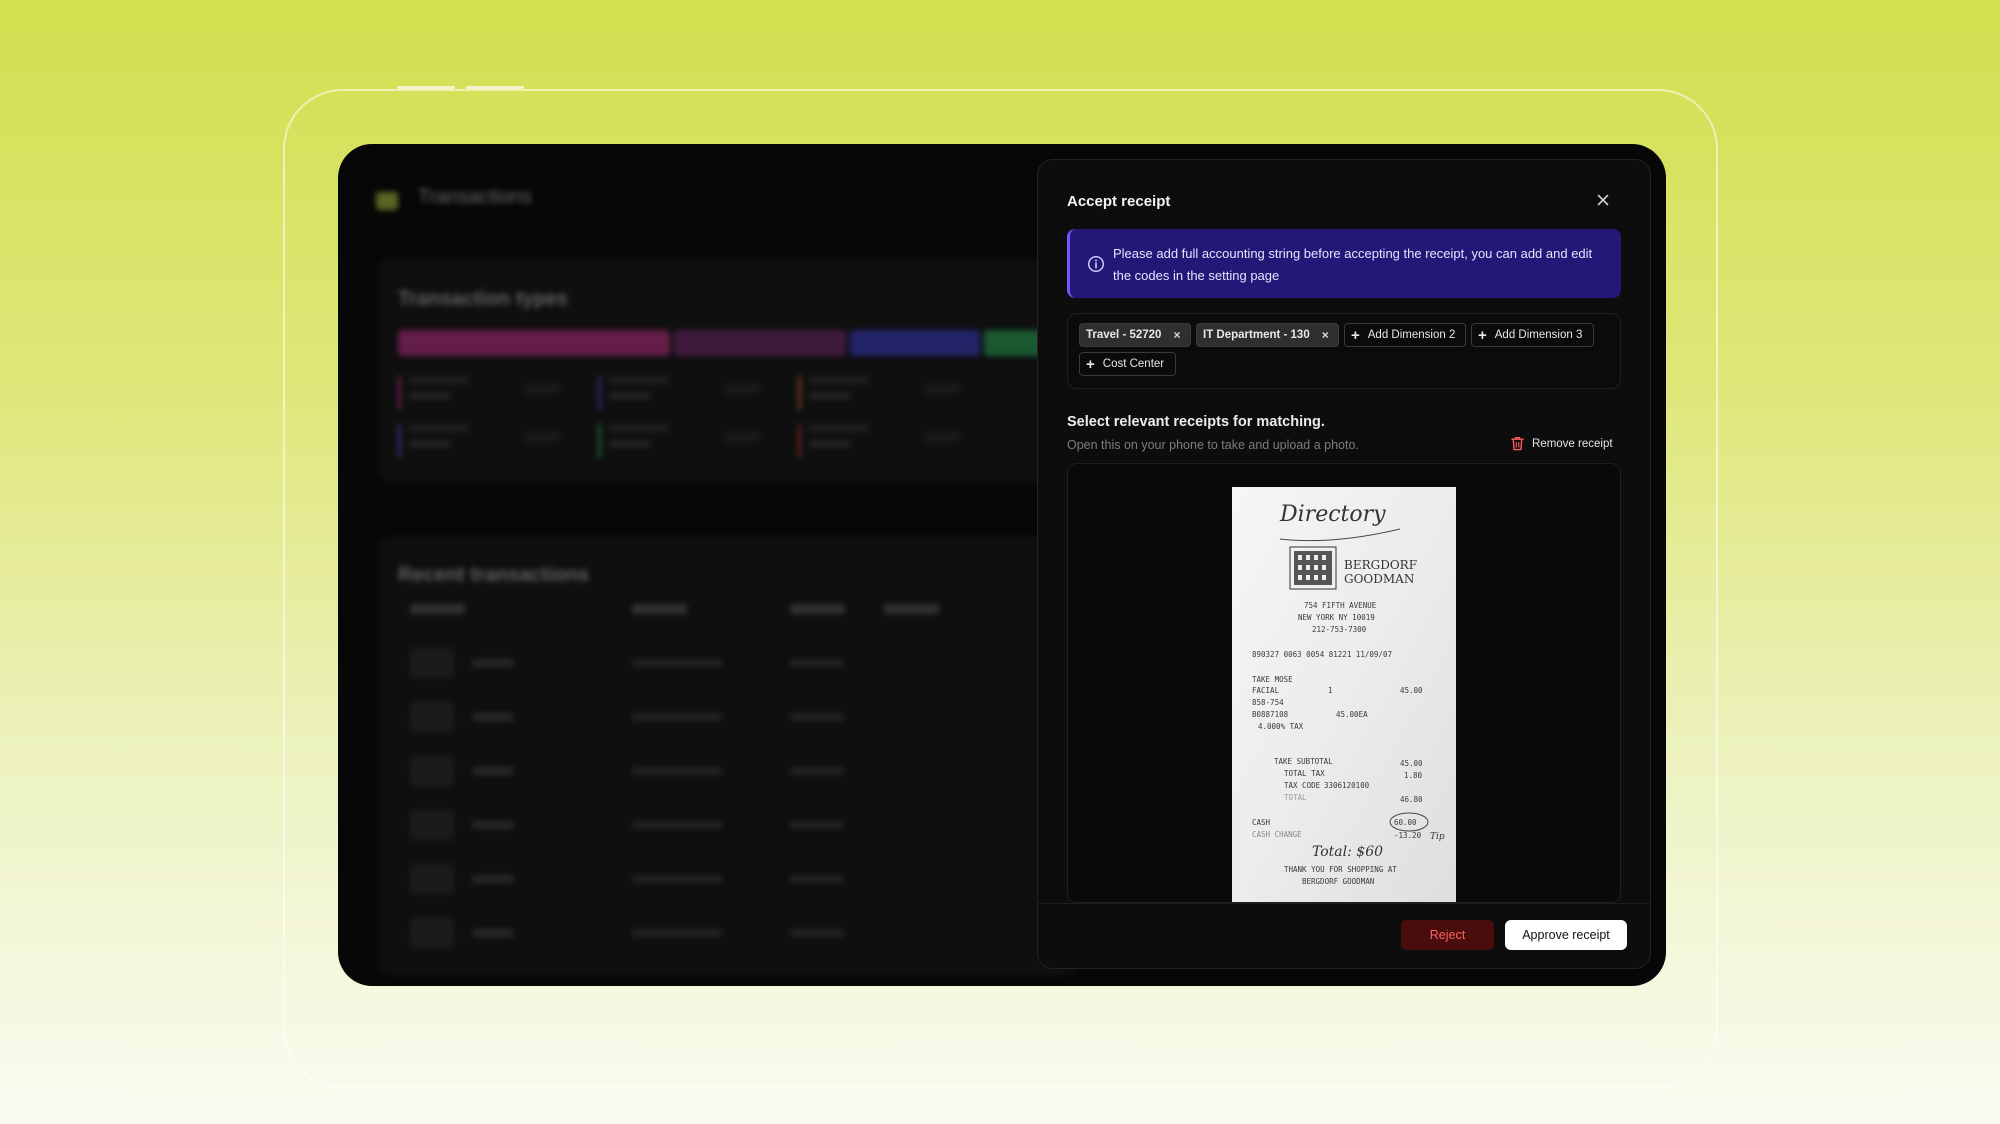 This screenshot has width=2000, height=1124. I want to click on receipt-text: TAKE SUBTOTAL, so click(1303, 761).